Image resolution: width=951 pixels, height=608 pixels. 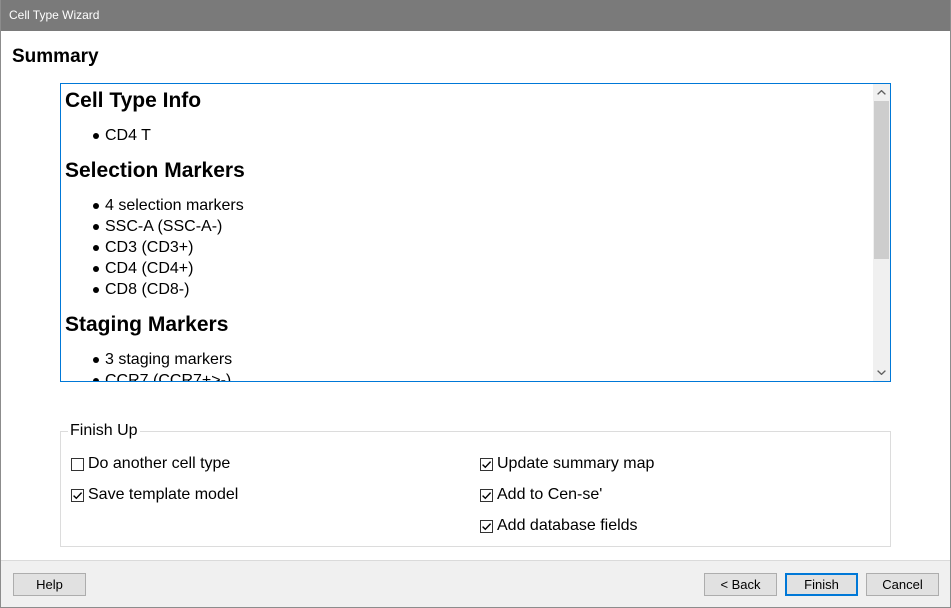 What do you see at coordinates (469, 289) in the screenshot?
I see `list-item: CD8 (CD8-)` at bounding box center [469, 289].